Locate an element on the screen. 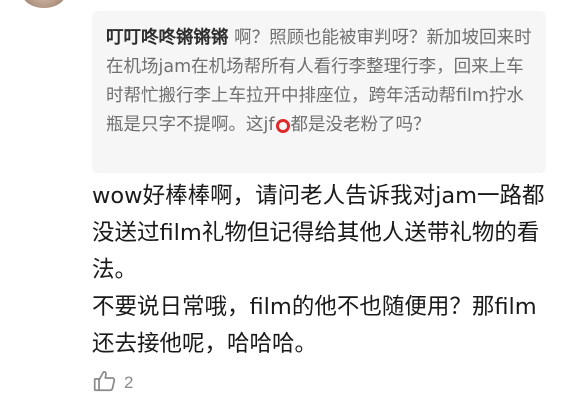 This screenshot has width=570, height=413. red-circle-icon is located at coordinates (282, 126).